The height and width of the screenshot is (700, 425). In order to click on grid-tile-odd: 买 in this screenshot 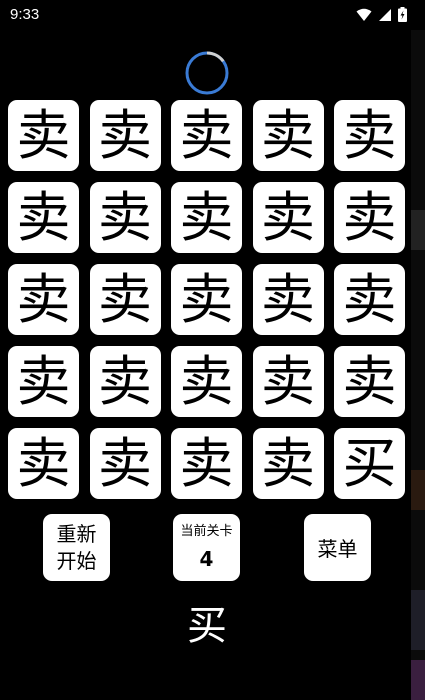, I will do `click(369, 463)`.